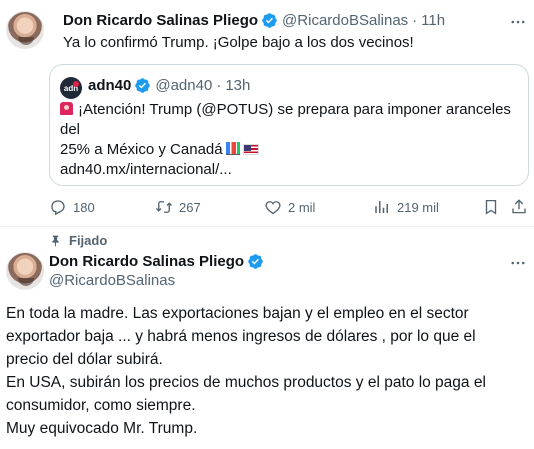 The width and height of the screenshot is (534, 449). I want to click on divider, so click(267, 226).